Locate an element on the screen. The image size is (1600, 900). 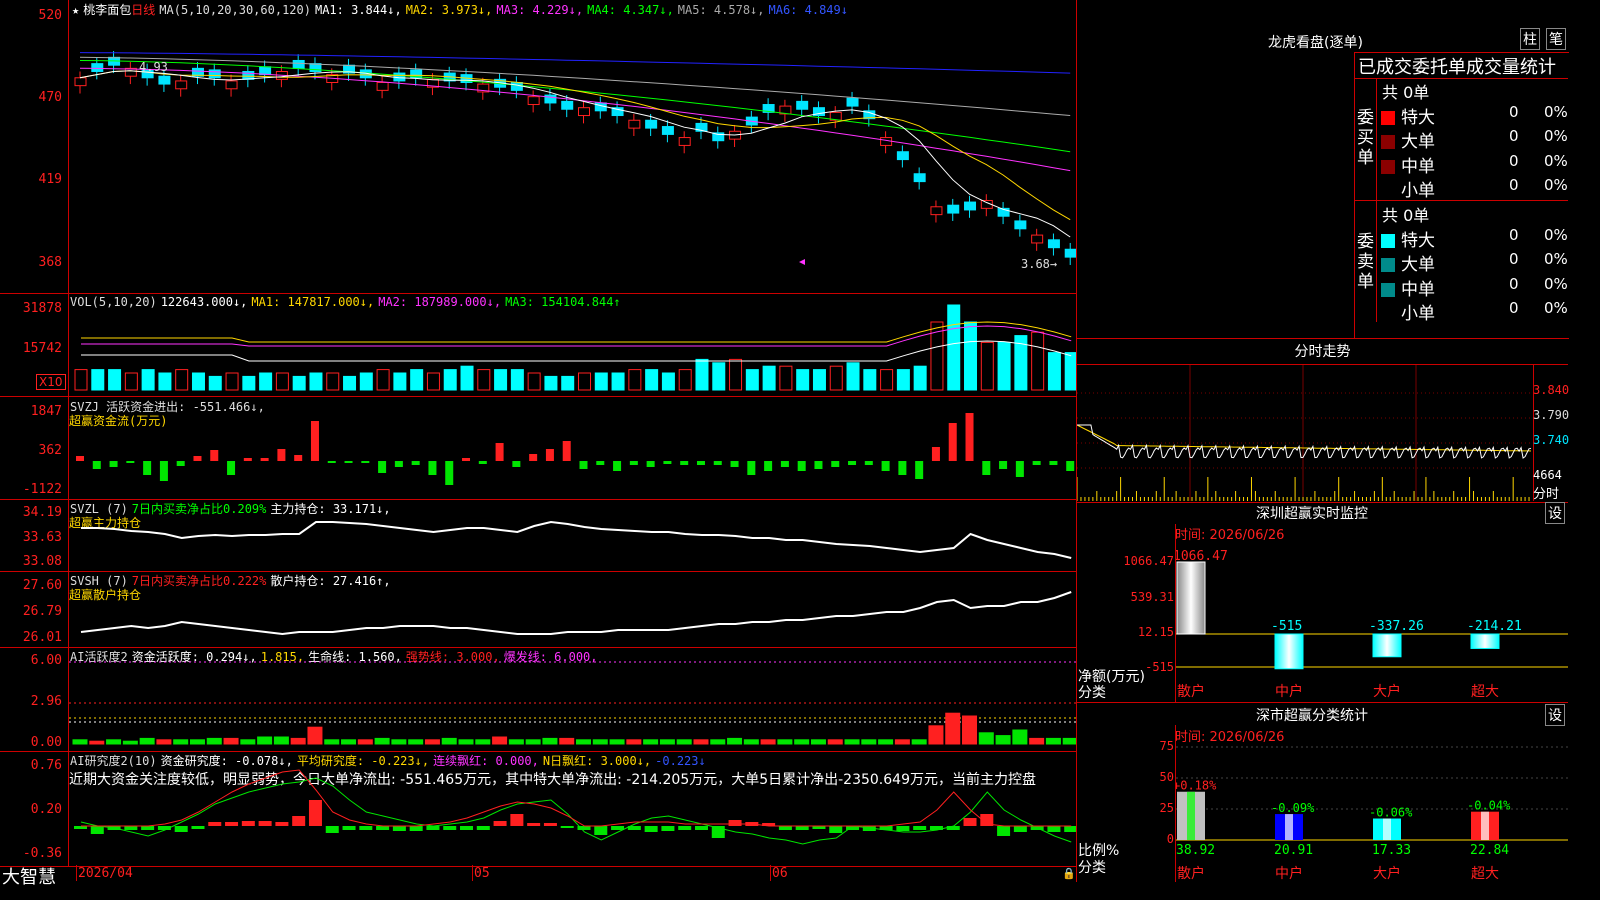
y-label: 0.20 is located at coordinates (46, 809).